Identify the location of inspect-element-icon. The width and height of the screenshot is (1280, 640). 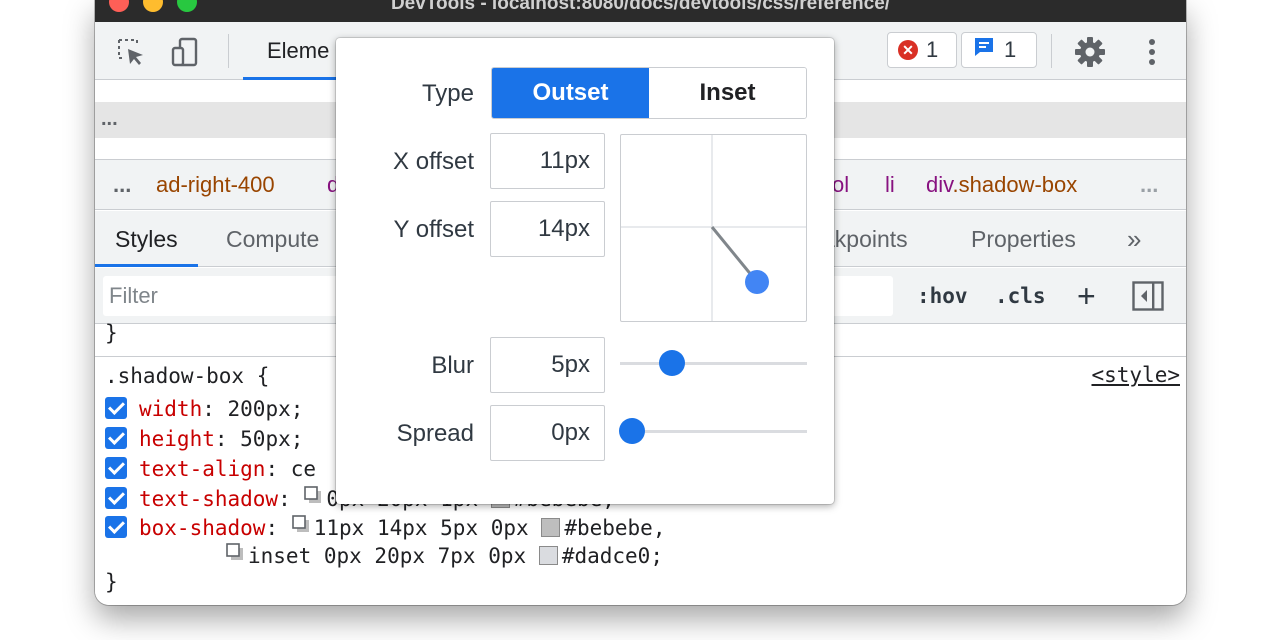
(131, 54).